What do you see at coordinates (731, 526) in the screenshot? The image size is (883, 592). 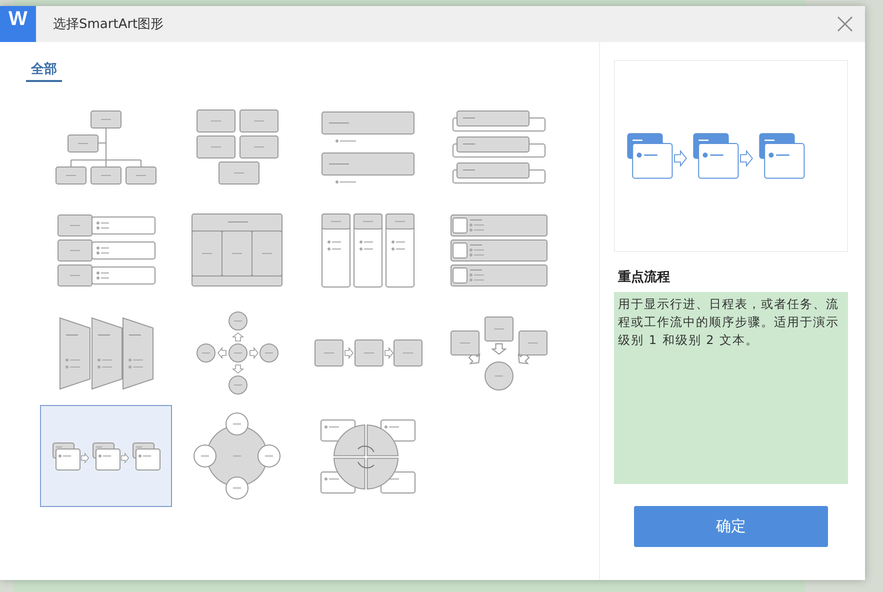 I see `ok-button: 确定` at bounding box center [731, 526].